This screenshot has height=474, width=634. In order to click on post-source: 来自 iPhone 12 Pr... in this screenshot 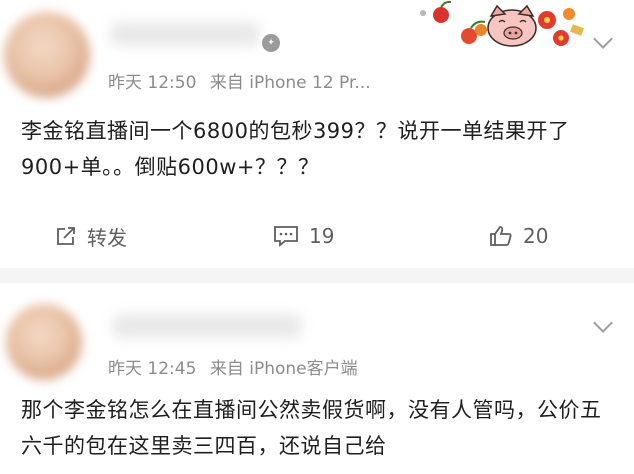, I will do `click(290, 83)`.